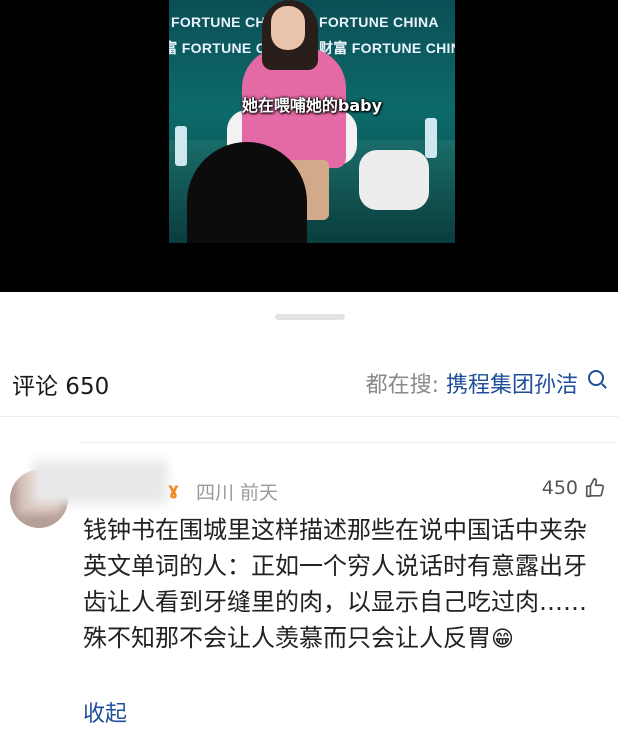 This screenshot has height=738, width=618. I want to click on like-button: 450, so click(574, 488).